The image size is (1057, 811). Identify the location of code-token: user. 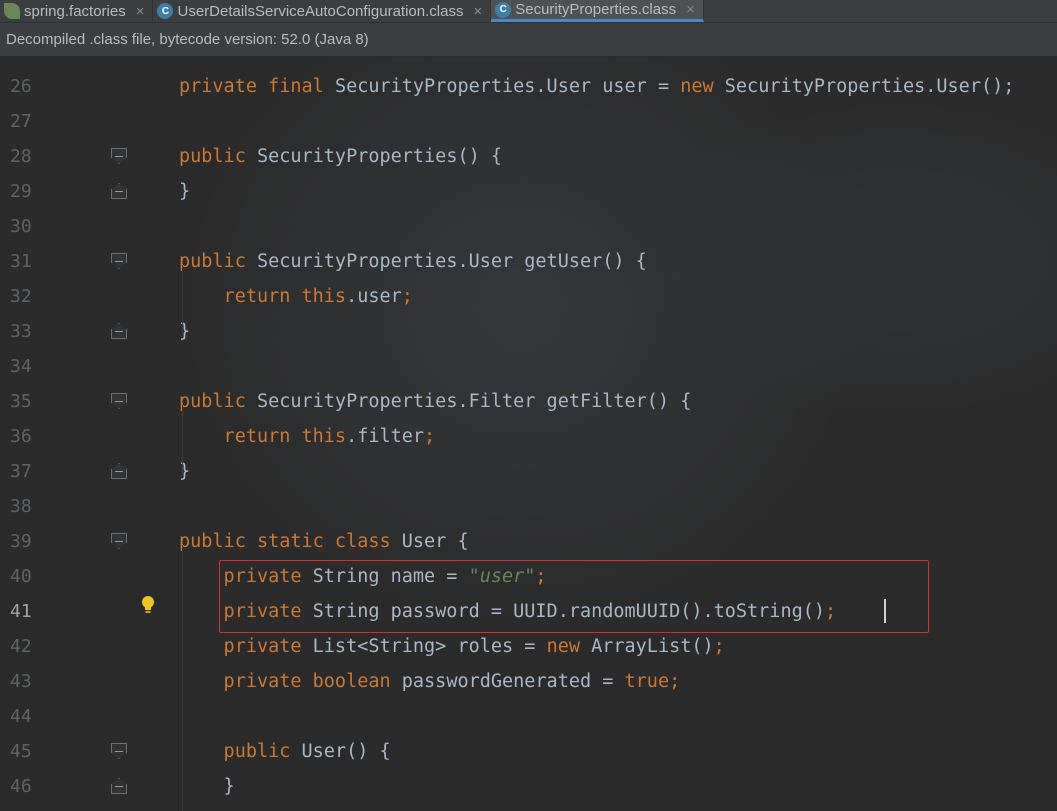
(379, 296).